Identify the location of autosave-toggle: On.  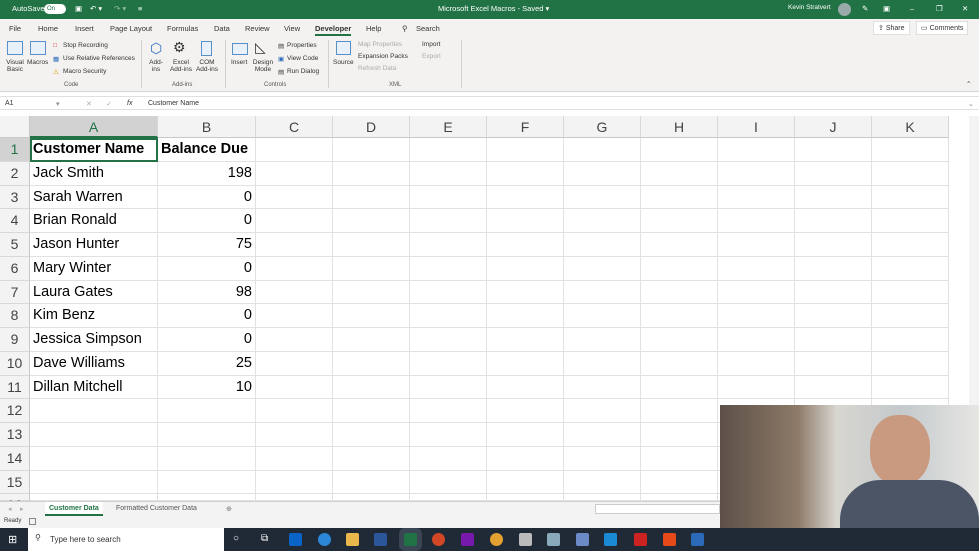
(55, 9).